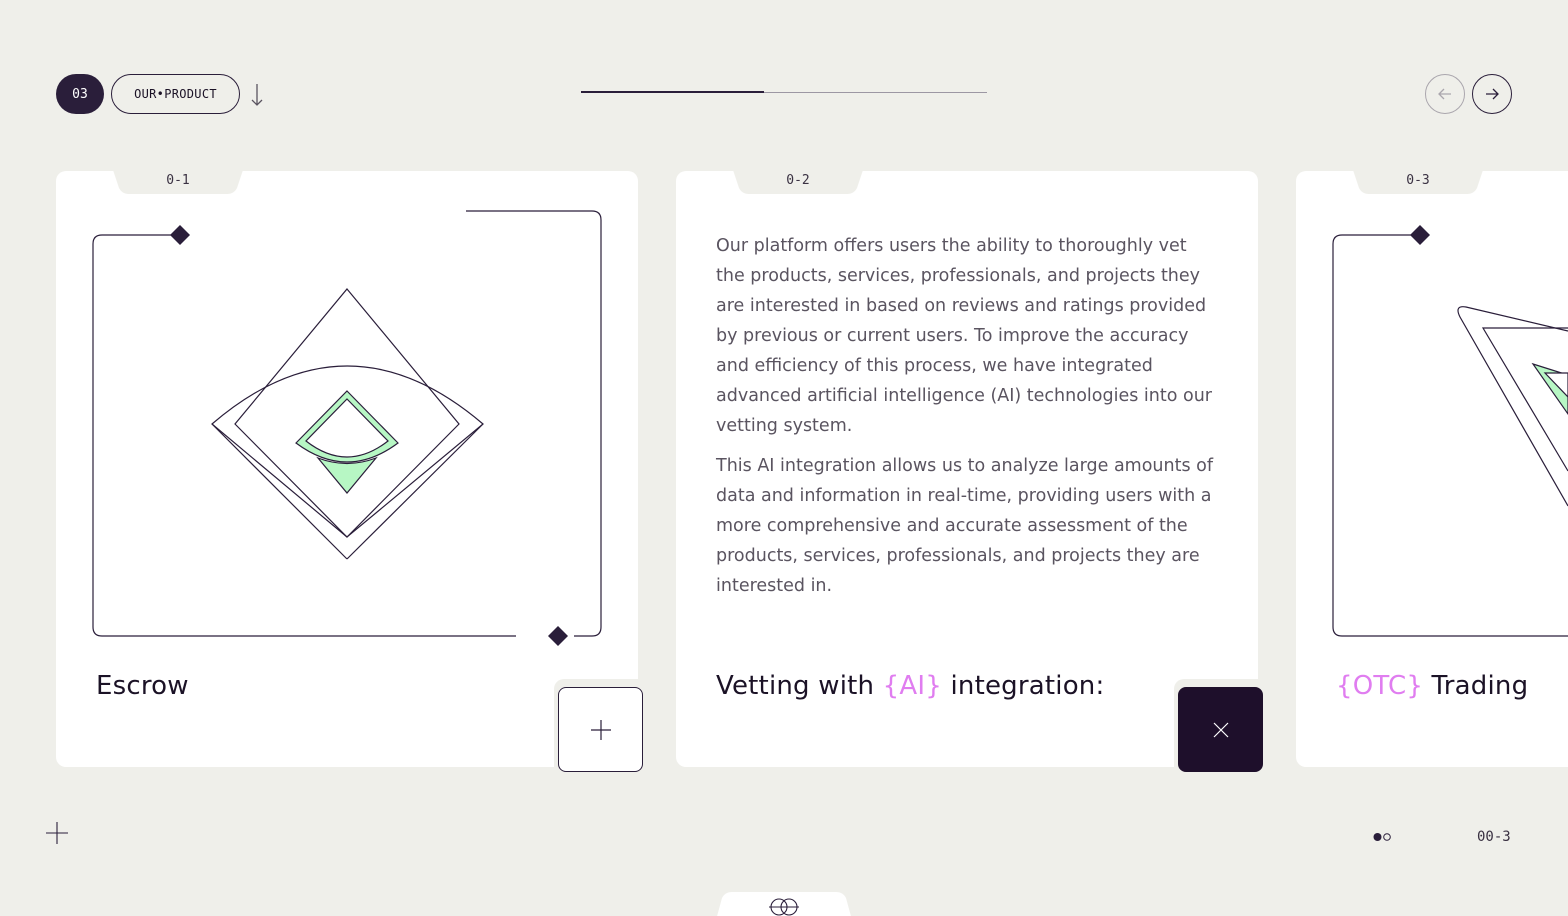 The image size is (1568, 916). What do you see at coordinates (798, 180) in the screenshot?
I see `card-index: 0-2` at bounding box center [798, 180].